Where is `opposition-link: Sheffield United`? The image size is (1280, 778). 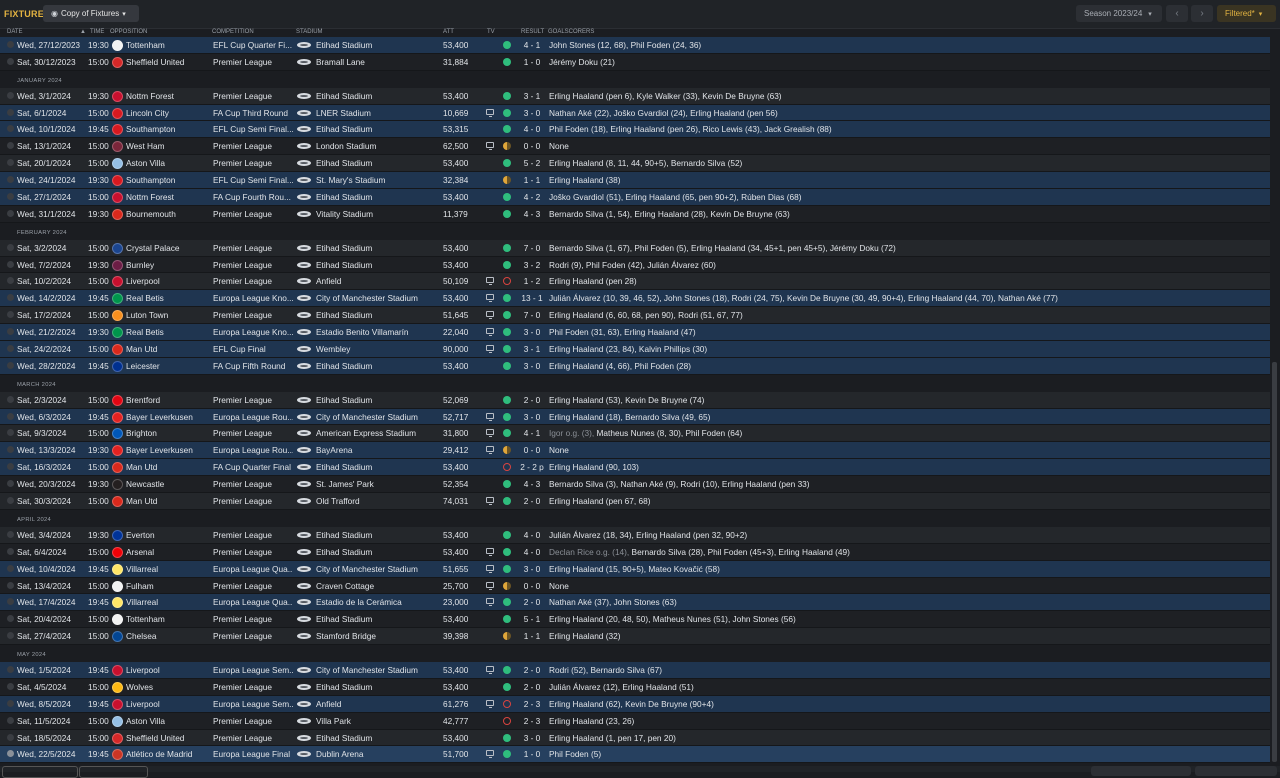
opposition-link: Sheffield United is located at coordinates (168, 62).